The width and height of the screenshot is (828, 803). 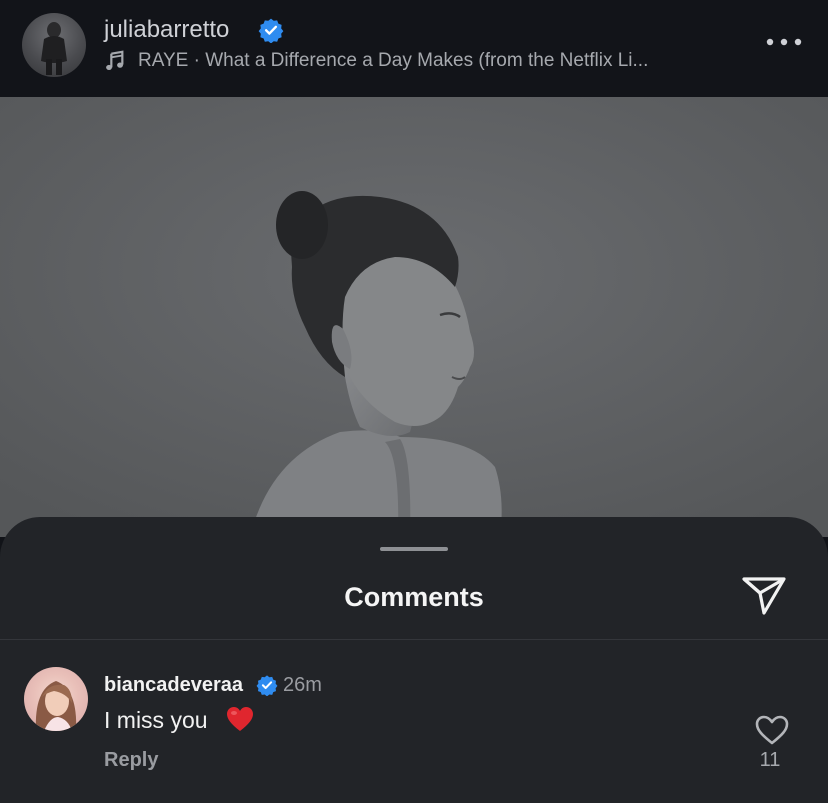 What do you see at coordinates (764, 595) in the screenshot?
I see `send-icon` at bounding box center [764, 595].